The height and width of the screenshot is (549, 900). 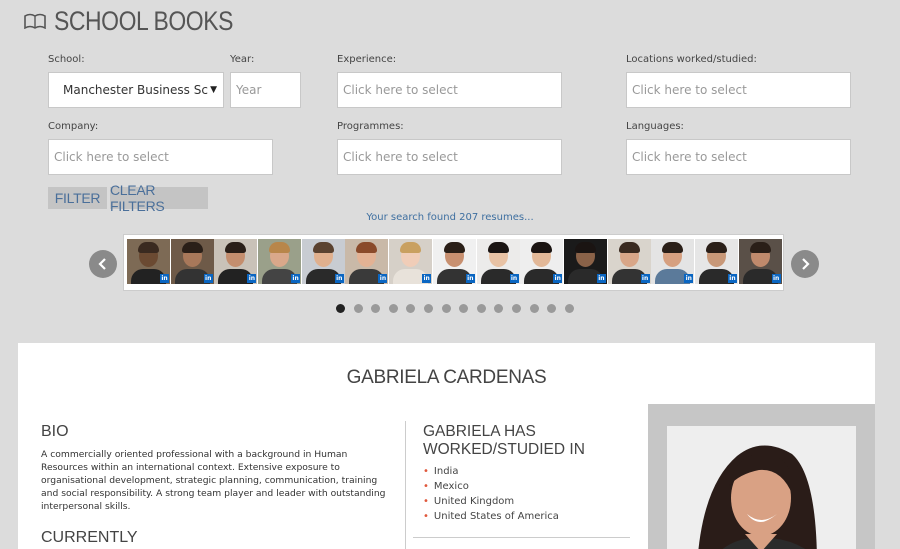 I want to click on location-item: • Mexico, so click(x=491, y=486).